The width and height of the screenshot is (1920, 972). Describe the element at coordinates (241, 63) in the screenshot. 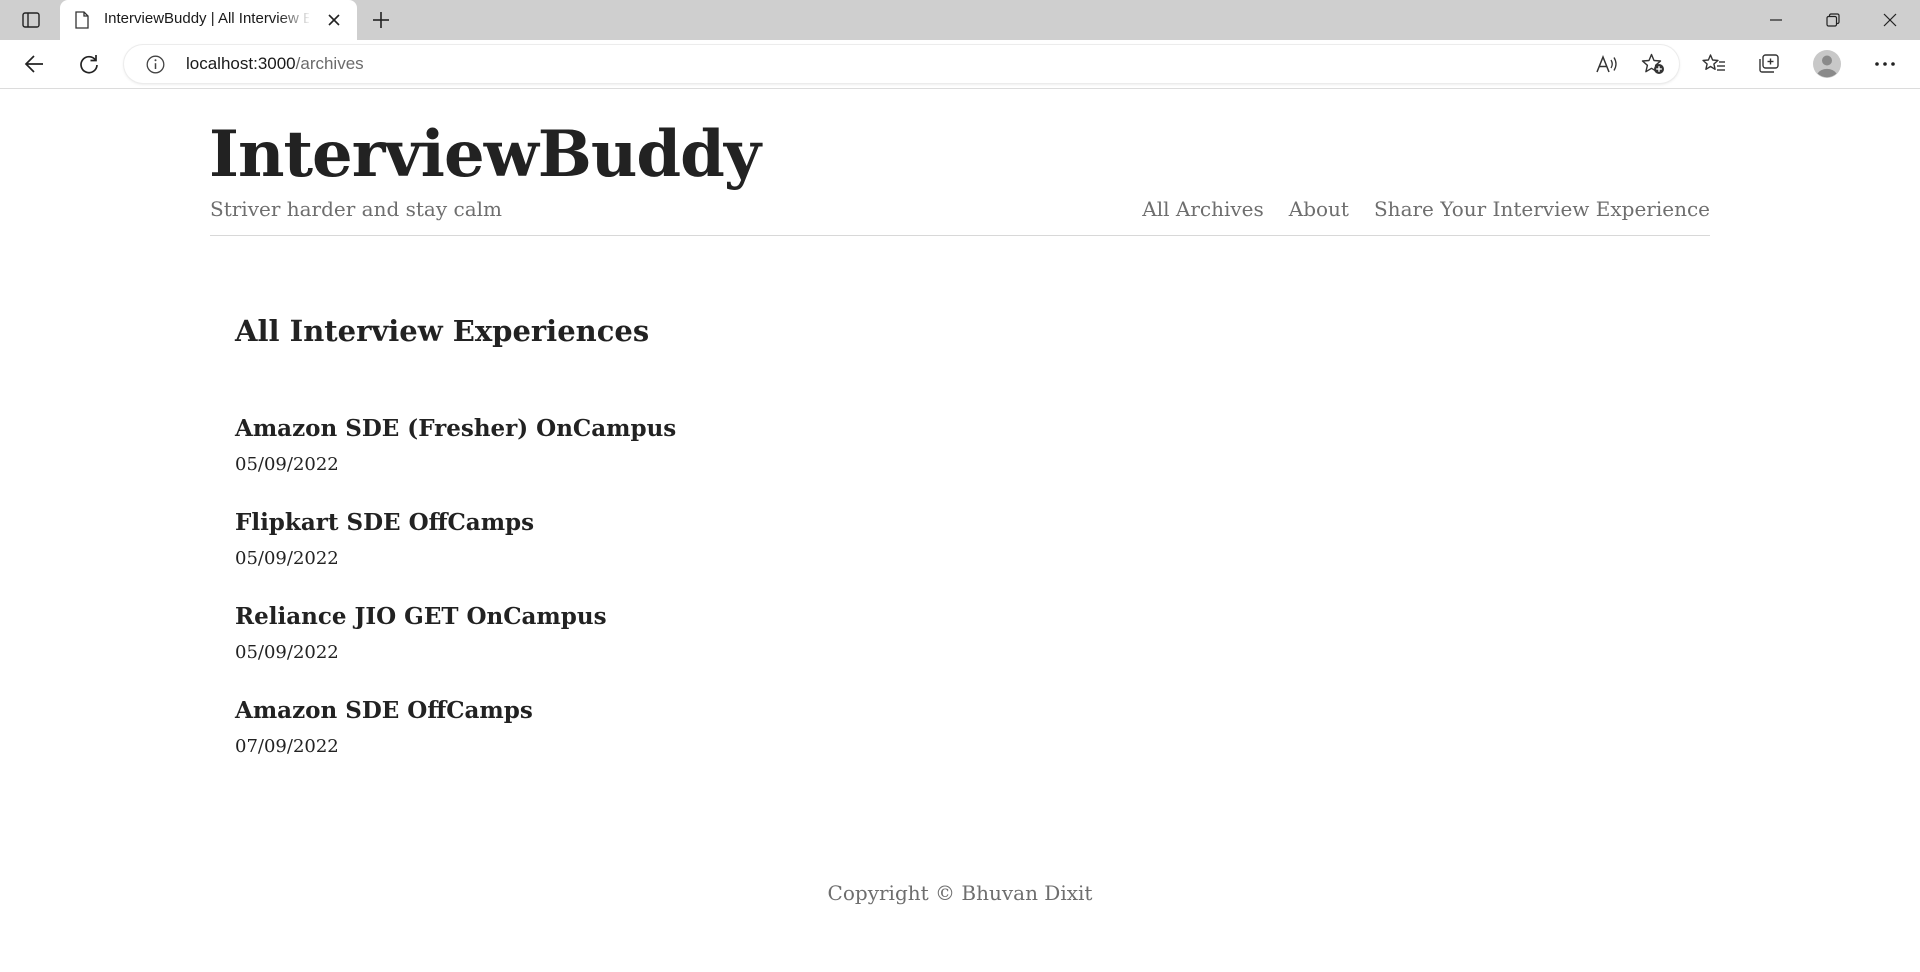

I see `url-host: localhost:3000` at that location.